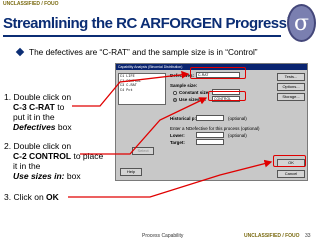 This screenshot has width=320, height=240. I want to click on footer-title: Process Capability, so click(163, 236).